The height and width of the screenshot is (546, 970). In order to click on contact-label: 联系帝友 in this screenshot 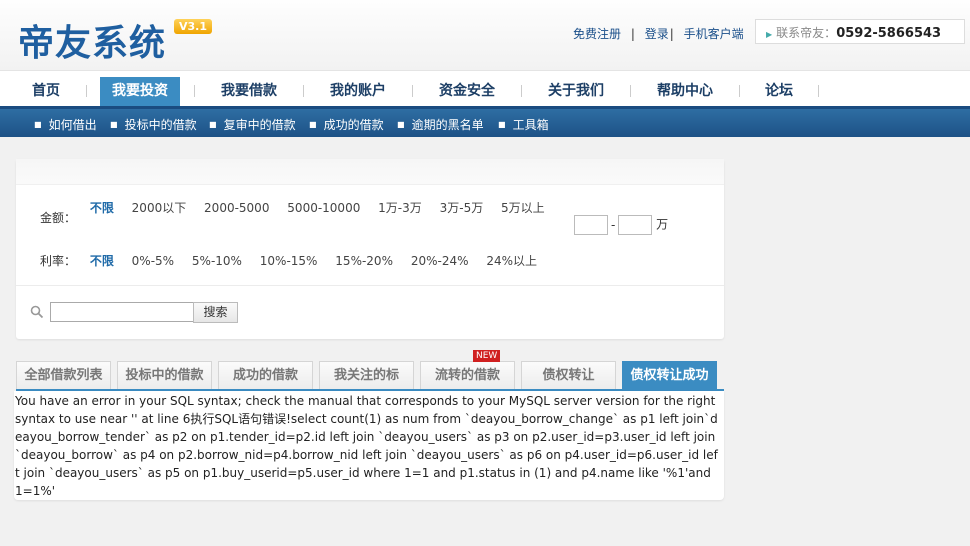, I will do `click(800, 33)`.